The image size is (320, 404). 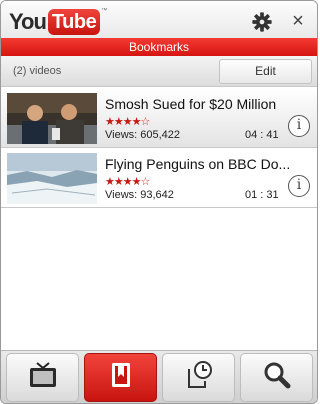 What do you see at coordinates (298, 21) in the screenshot?
I see `close-icon: ×` at bounding box center [298, 21].